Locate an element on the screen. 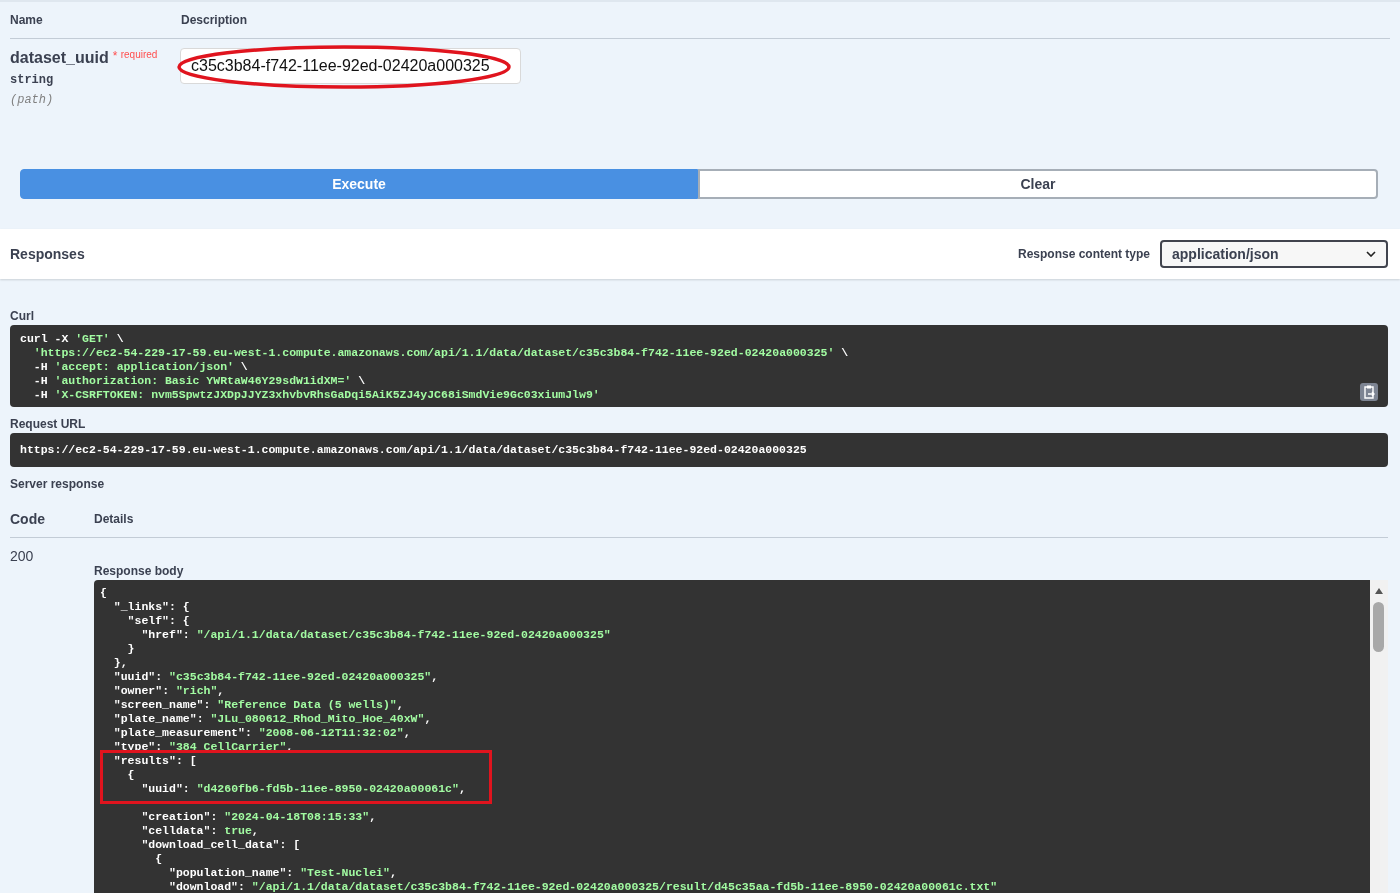  required-label: * $^{required}$ is located at coordinates (135, 56).